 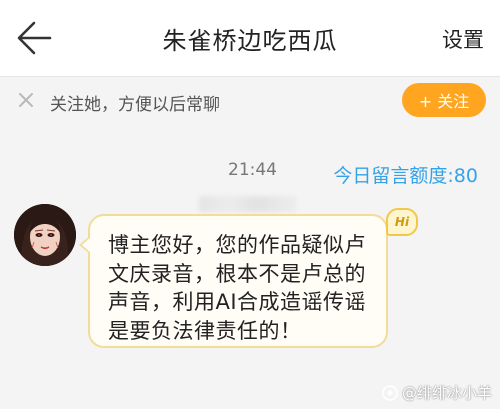 I want to click on avatar-woman-icon, so click(x=45, y=235).